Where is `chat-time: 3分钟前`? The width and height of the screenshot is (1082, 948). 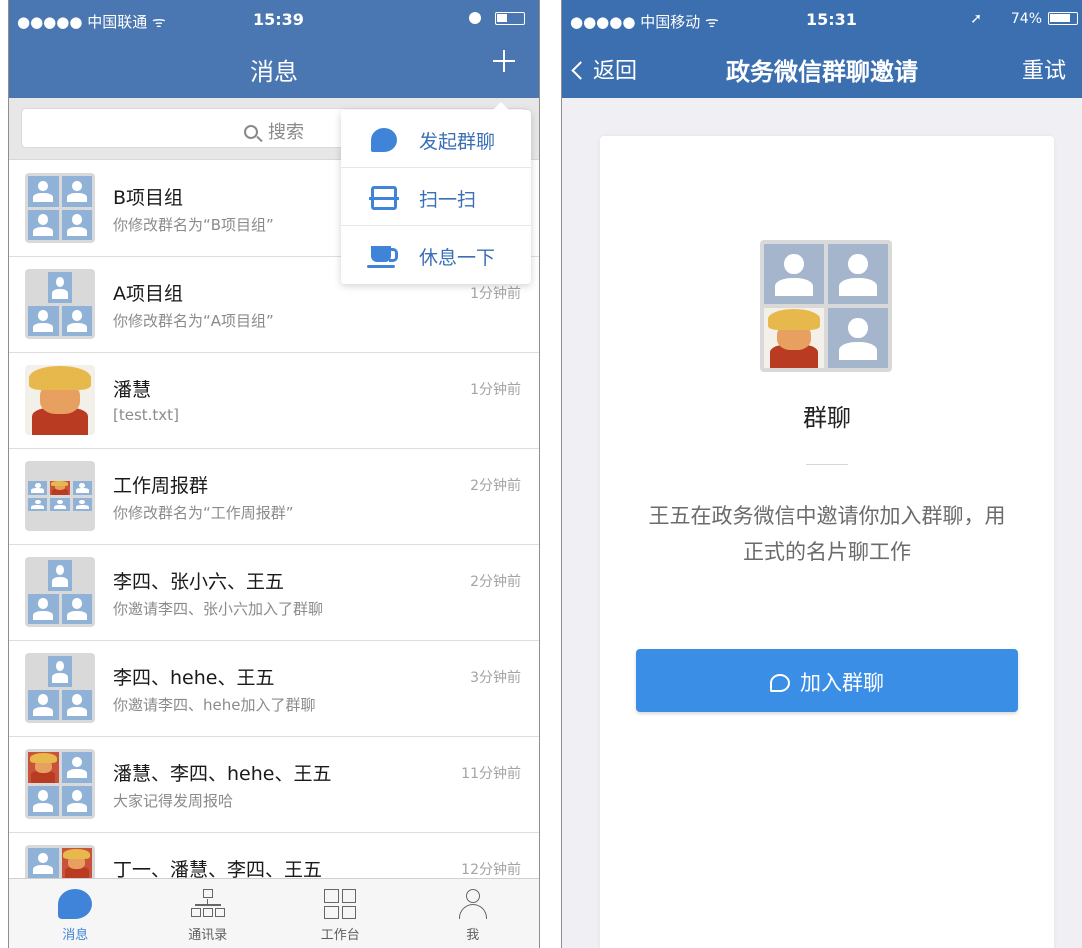 chat-time: 3分钟前 is located at coordinates (495, 678).